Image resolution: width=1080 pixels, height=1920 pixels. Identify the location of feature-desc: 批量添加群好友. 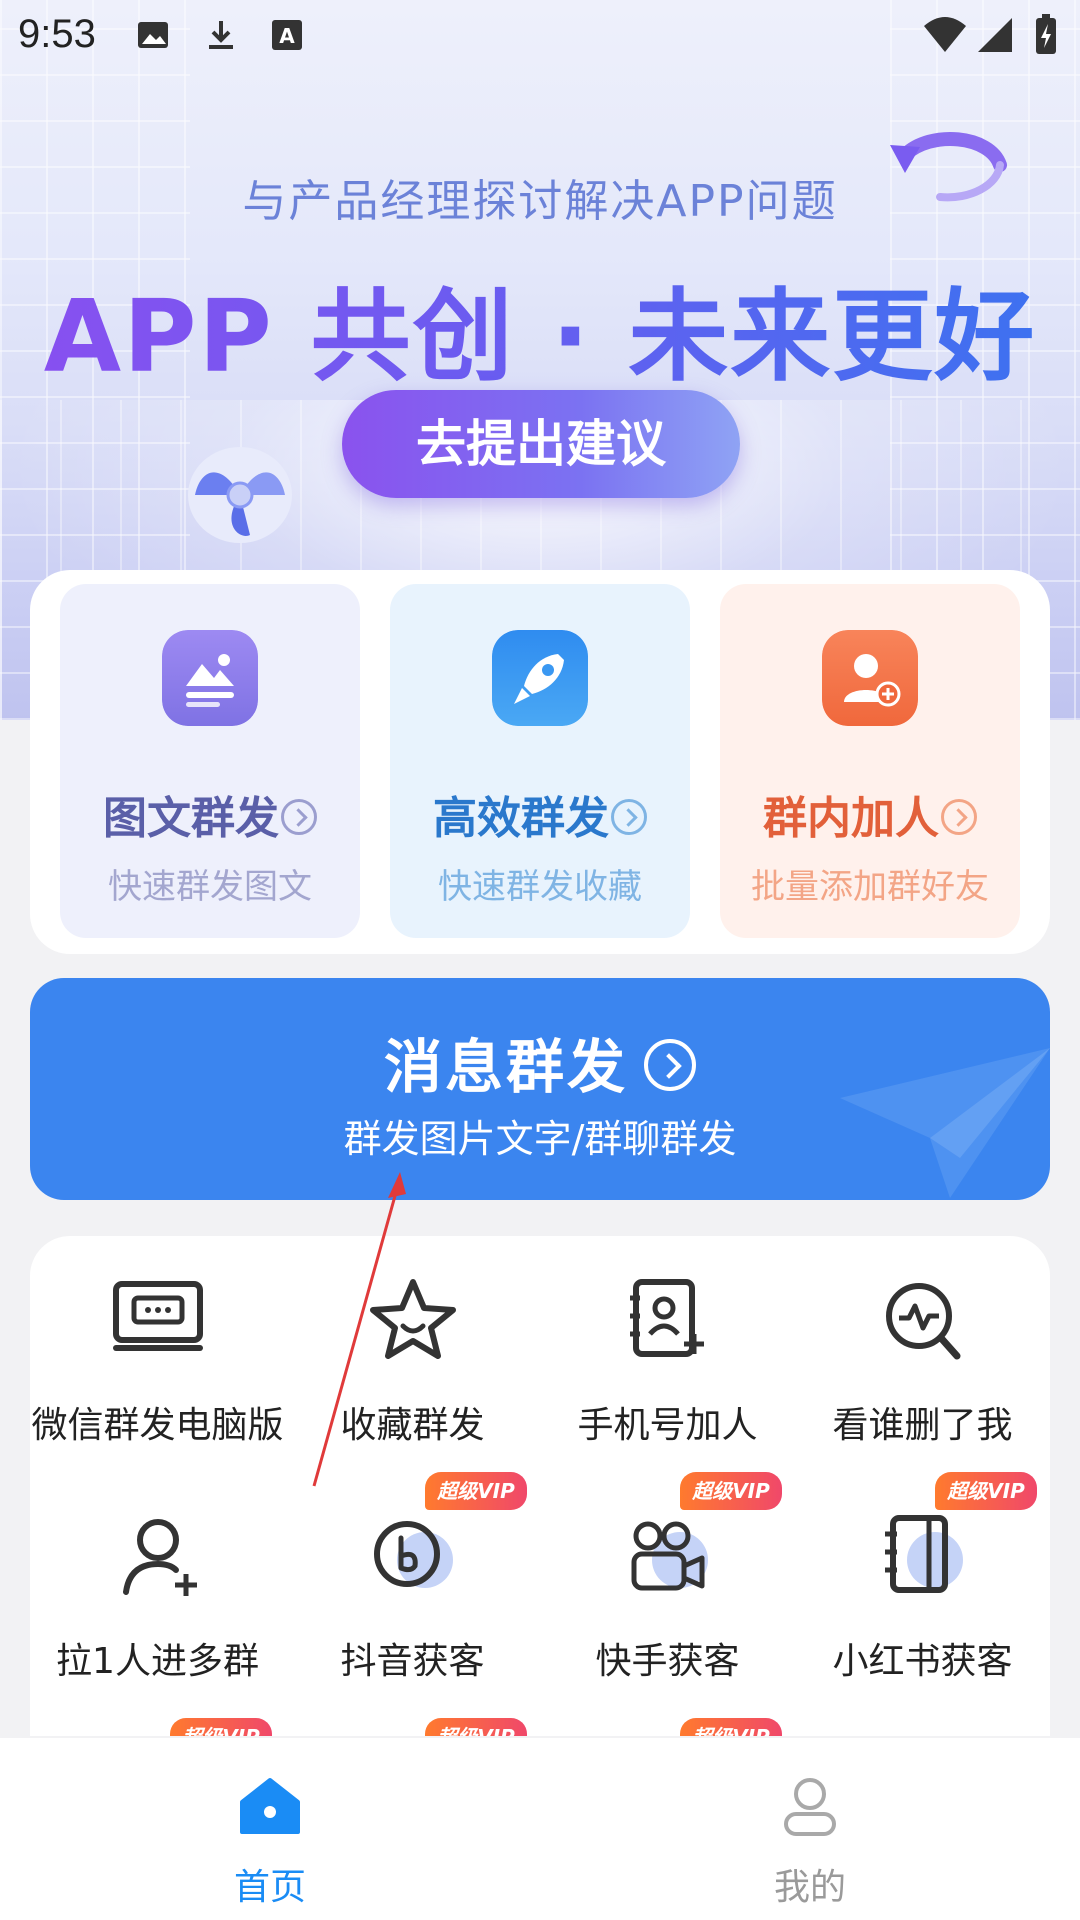
(870, 887).